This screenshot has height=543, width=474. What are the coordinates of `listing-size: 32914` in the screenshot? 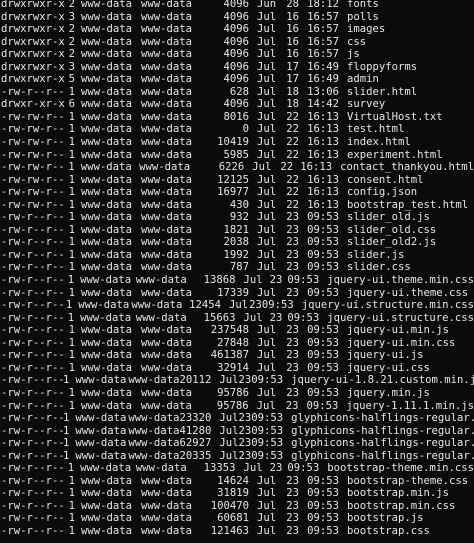 It's located at (233, 367).